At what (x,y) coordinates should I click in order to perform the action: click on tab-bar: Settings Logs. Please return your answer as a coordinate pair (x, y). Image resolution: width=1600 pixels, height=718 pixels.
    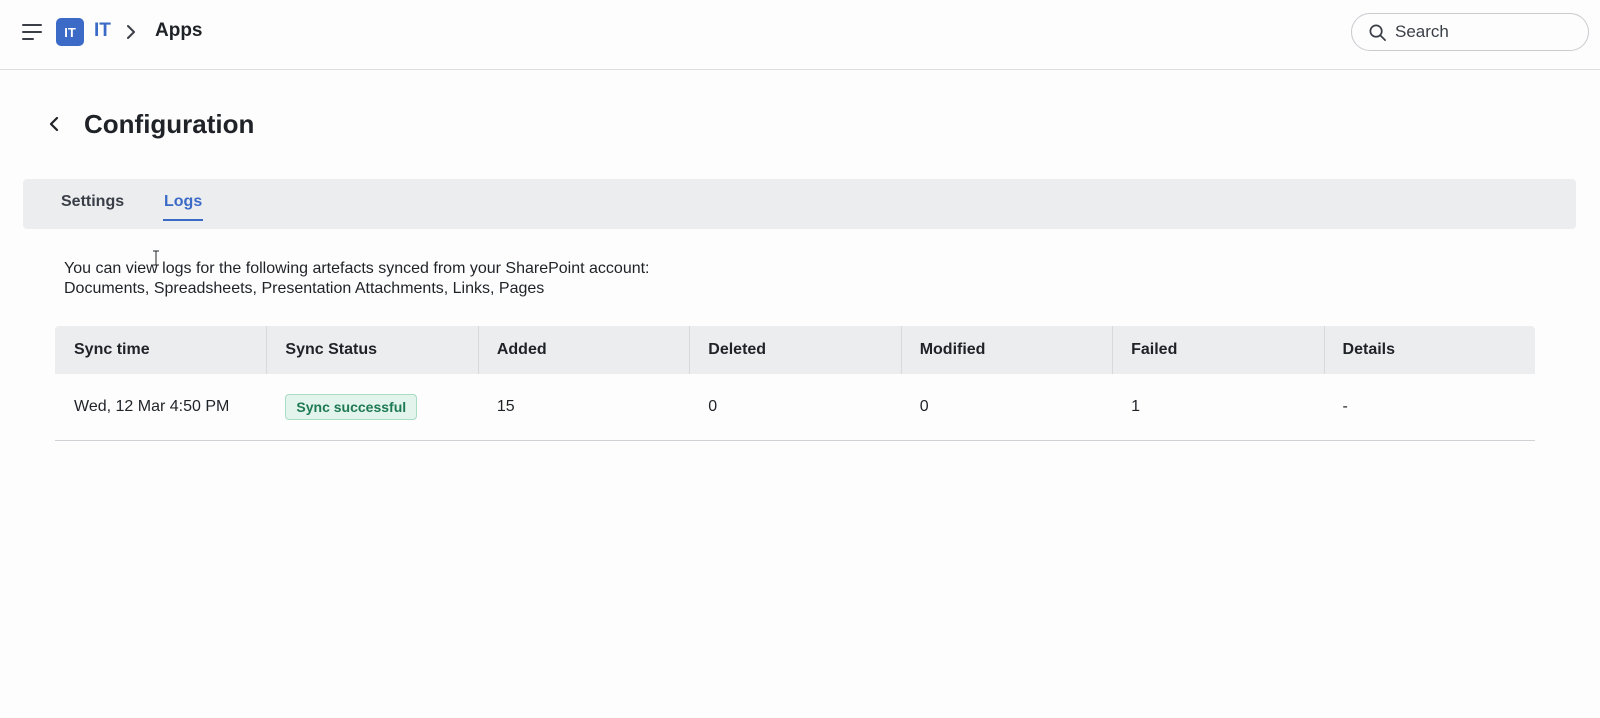
    Looking at the image, I should click on (799, 204).